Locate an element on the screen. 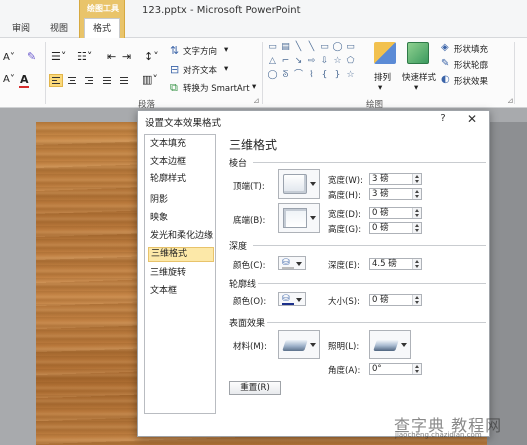 The height and width of the screenshot is (445, 527). decrease-indent-icon: ⇤ is located at coordinates (111, 56).